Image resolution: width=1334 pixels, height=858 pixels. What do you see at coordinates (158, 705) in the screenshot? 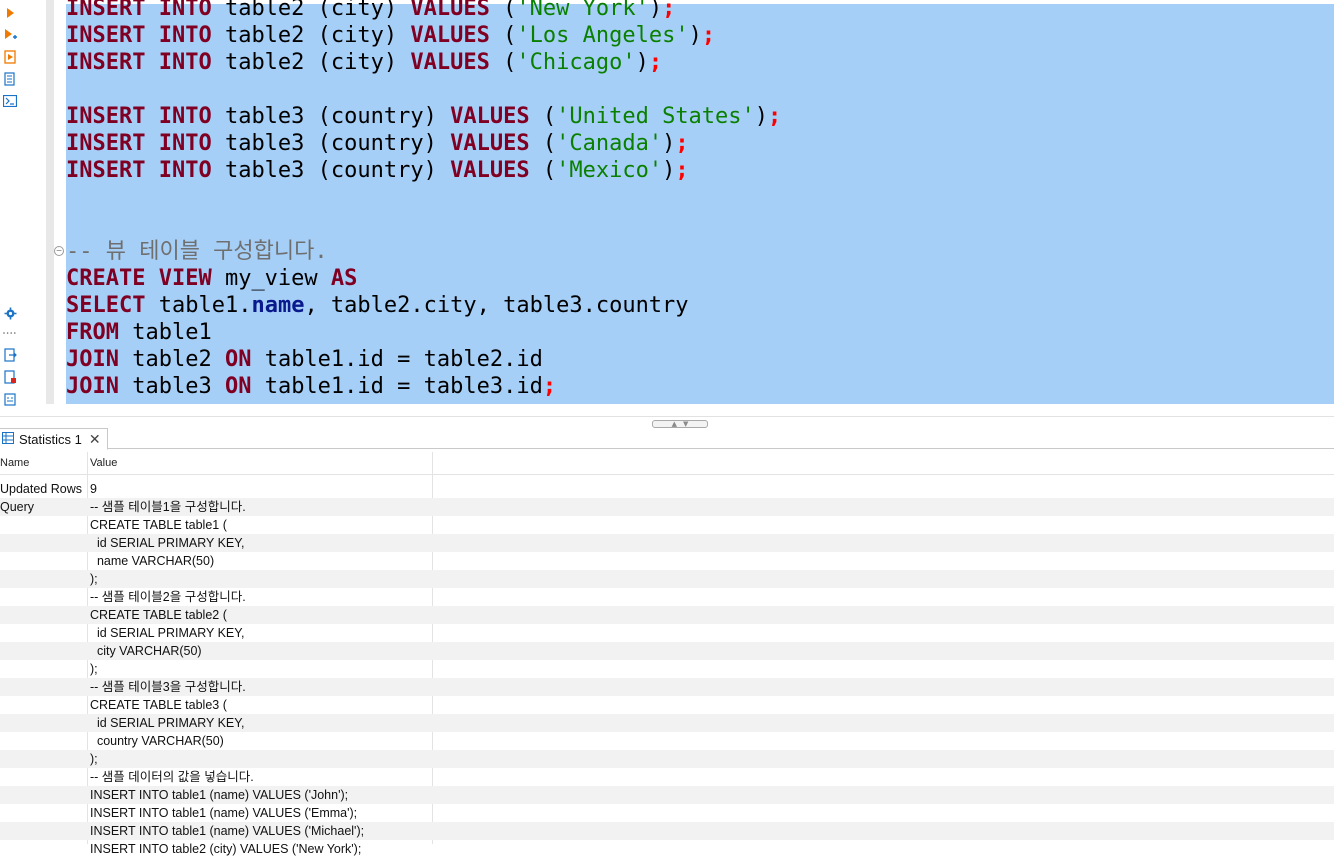
I see `cell-value: CREATE TABLE table3 (` at bounding box center [158, 705].